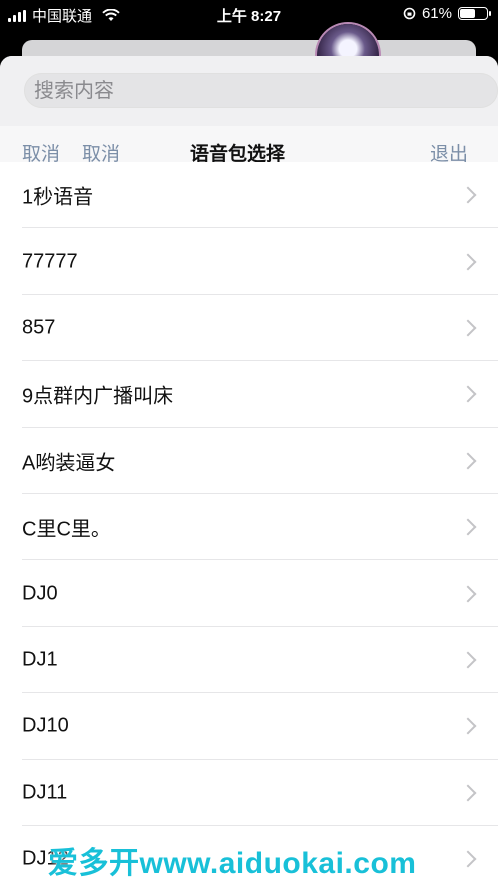  Describe the element at coordinates (232, 863) in the screenshot. I see `watermark: 爱多开www.aiduokai.com` at that location.